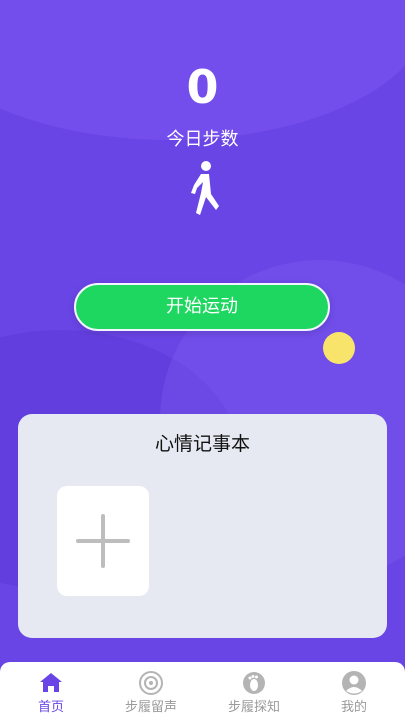 This screenshot has width=405, height=720. I want to click on add-entry-button, so click(103, 541).